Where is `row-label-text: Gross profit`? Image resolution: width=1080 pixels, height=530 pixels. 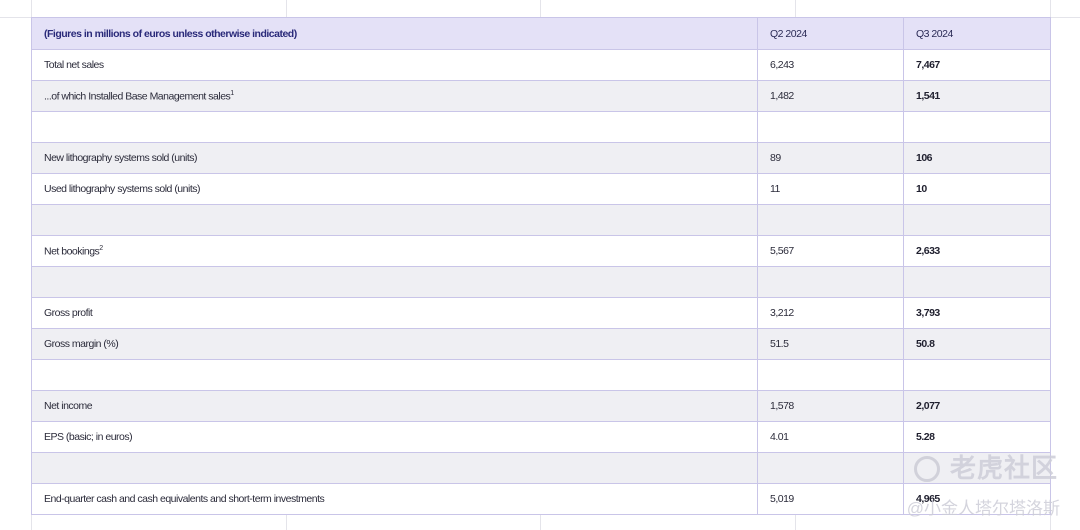 row-label-text: Gross profit is located at coordinates (68, 313).